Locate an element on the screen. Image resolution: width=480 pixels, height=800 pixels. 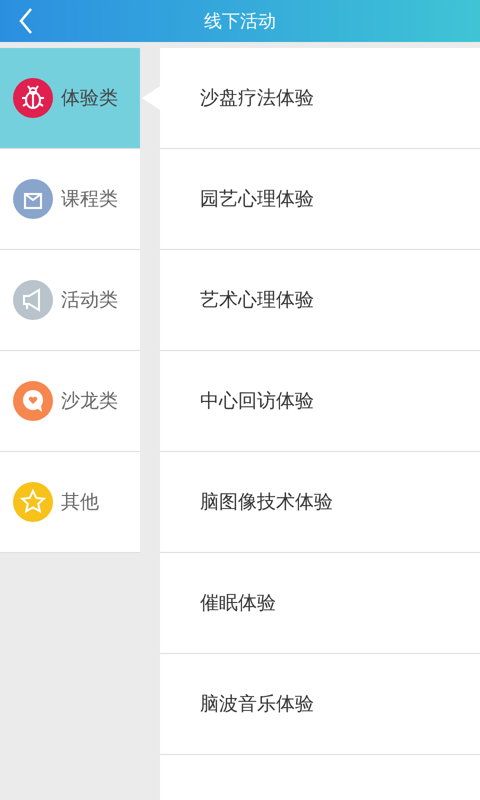
category-tab: 课程类 is located at coordinates (70, 199).